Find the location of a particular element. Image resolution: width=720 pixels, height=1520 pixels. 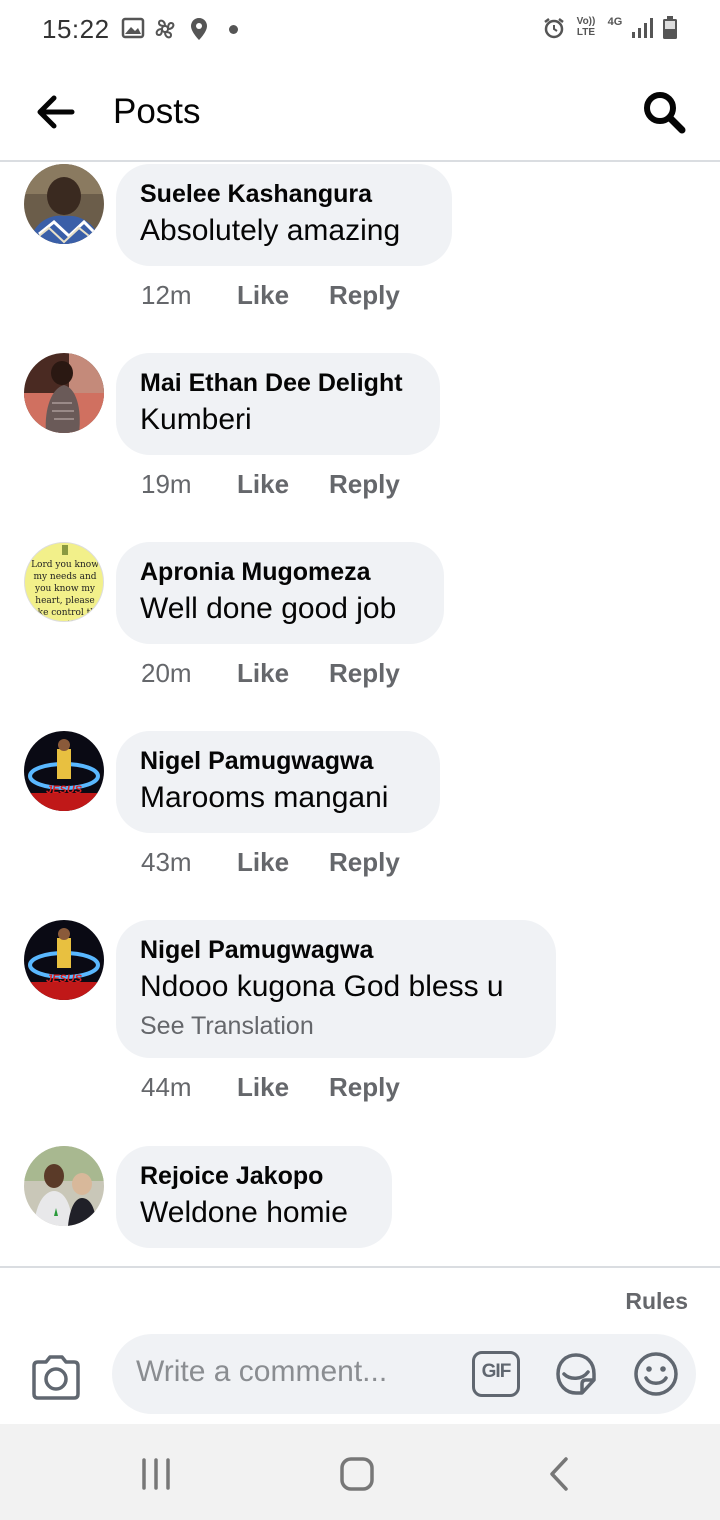

comment-time: 12m is located at coordinates (166, 295).